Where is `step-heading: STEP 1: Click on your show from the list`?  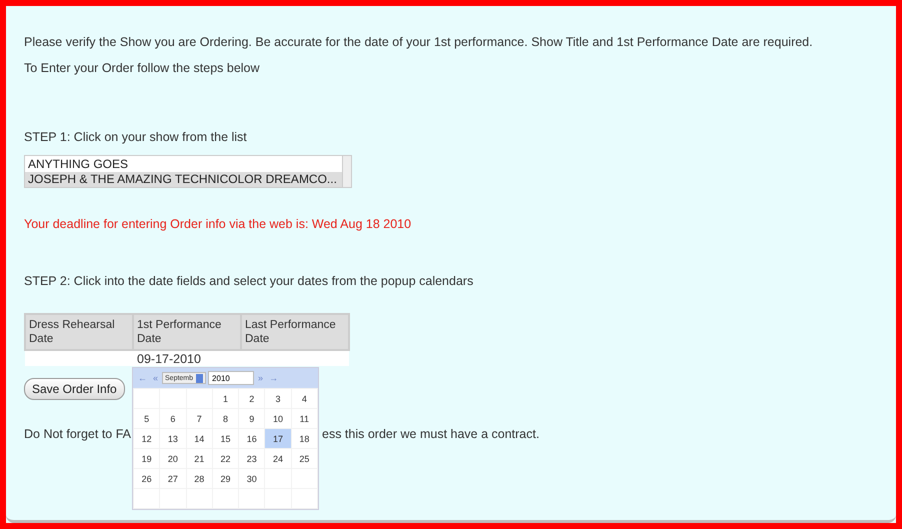 step-heading: STEP 1: Click on your show from the list is located at coordinates (136, 137).